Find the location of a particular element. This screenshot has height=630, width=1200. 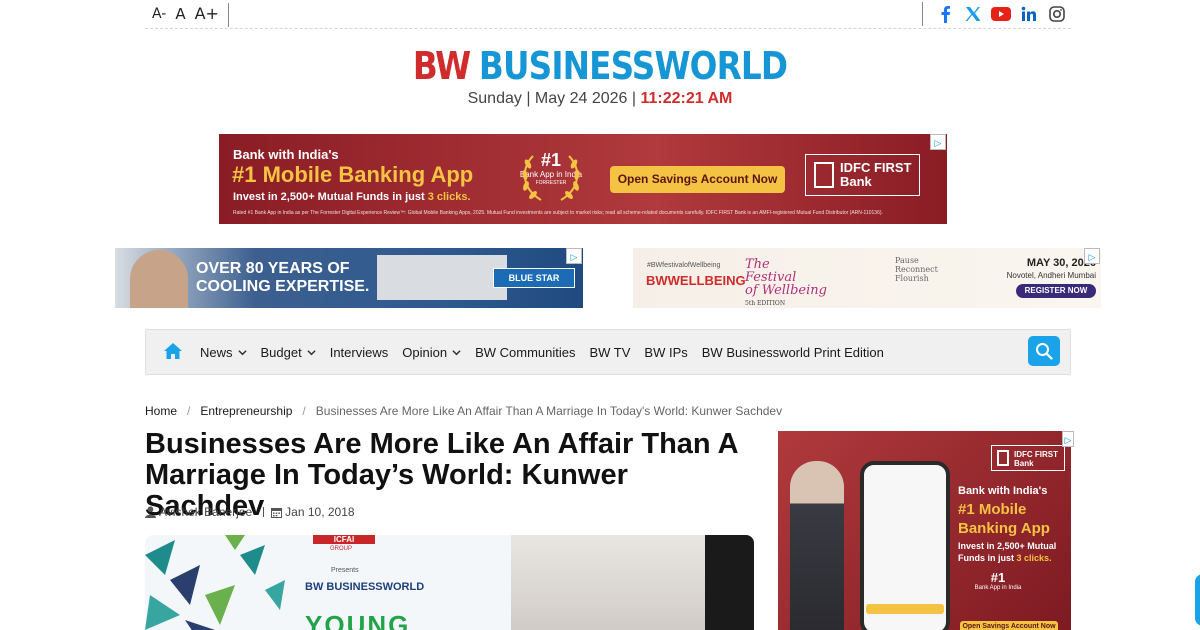

nav-item-label: BW IPs is located at coordinates (666, 352).